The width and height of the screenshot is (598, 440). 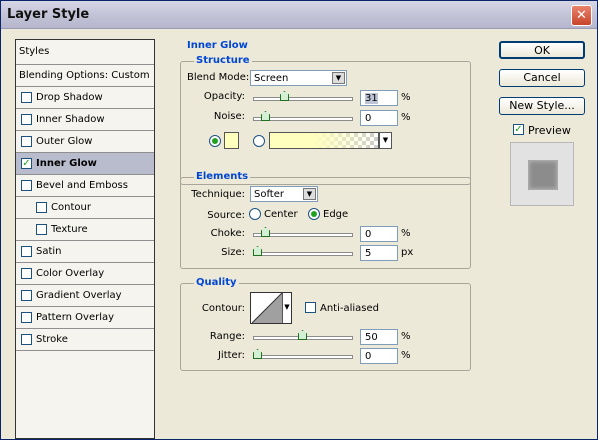 I want to click on choke-value: 0, so click(x=368, y=234).